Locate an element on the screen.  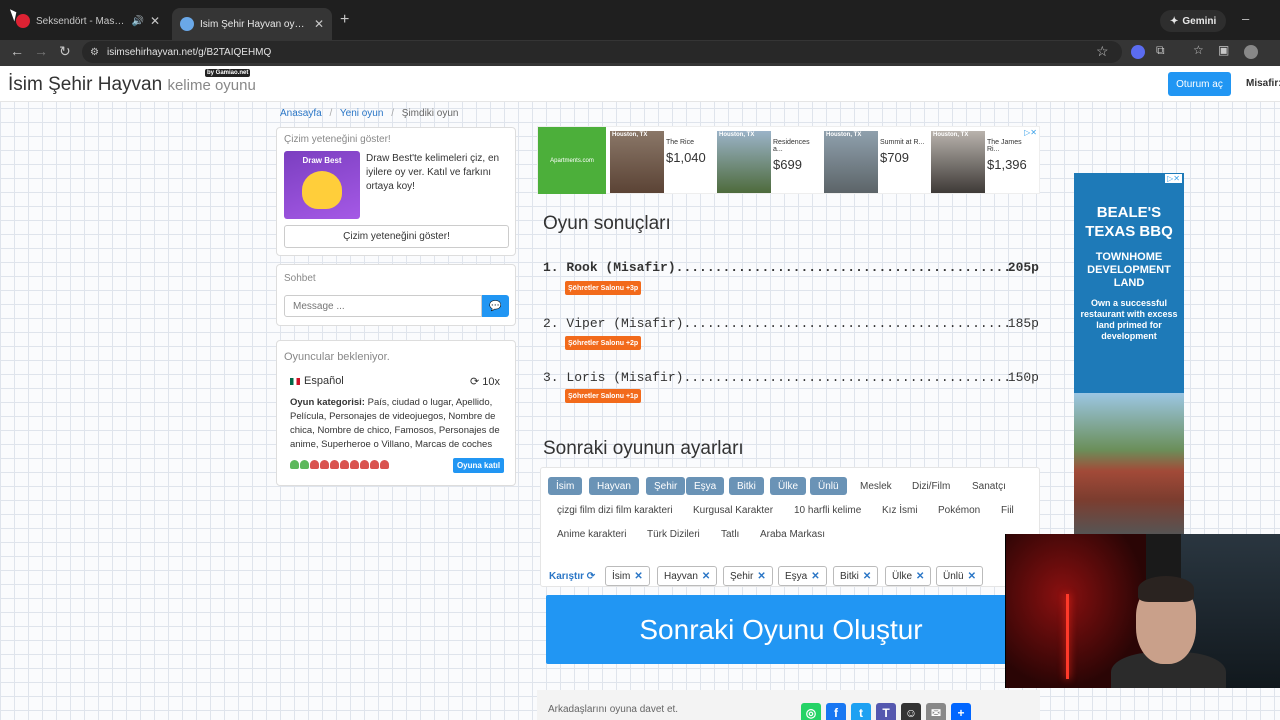
breadcrumb-new-game: Yeni oyun is located at coordinates (362, 113).